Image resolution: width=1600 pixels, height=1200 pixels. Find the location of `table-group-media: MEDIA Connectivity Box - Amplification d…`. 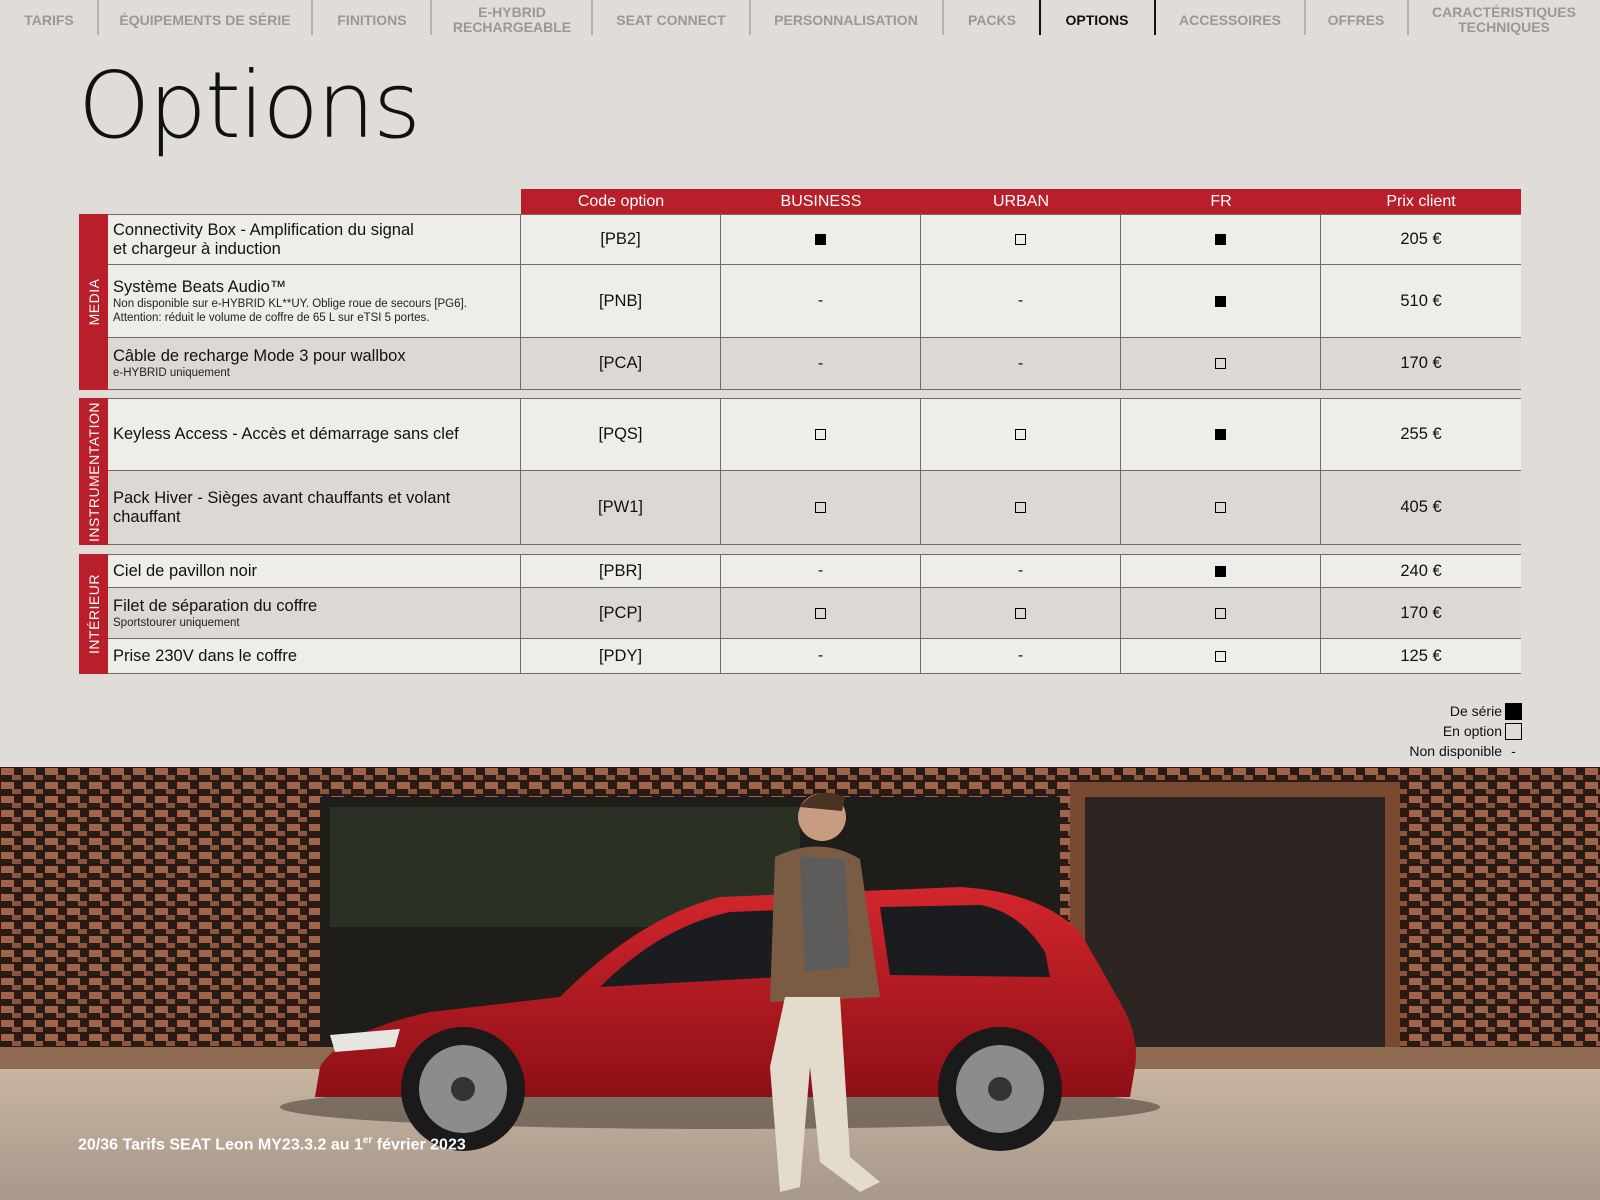

table-group-media: MEDIA Connectivity Box - Amplification d… is located at coordinates (800, 302).